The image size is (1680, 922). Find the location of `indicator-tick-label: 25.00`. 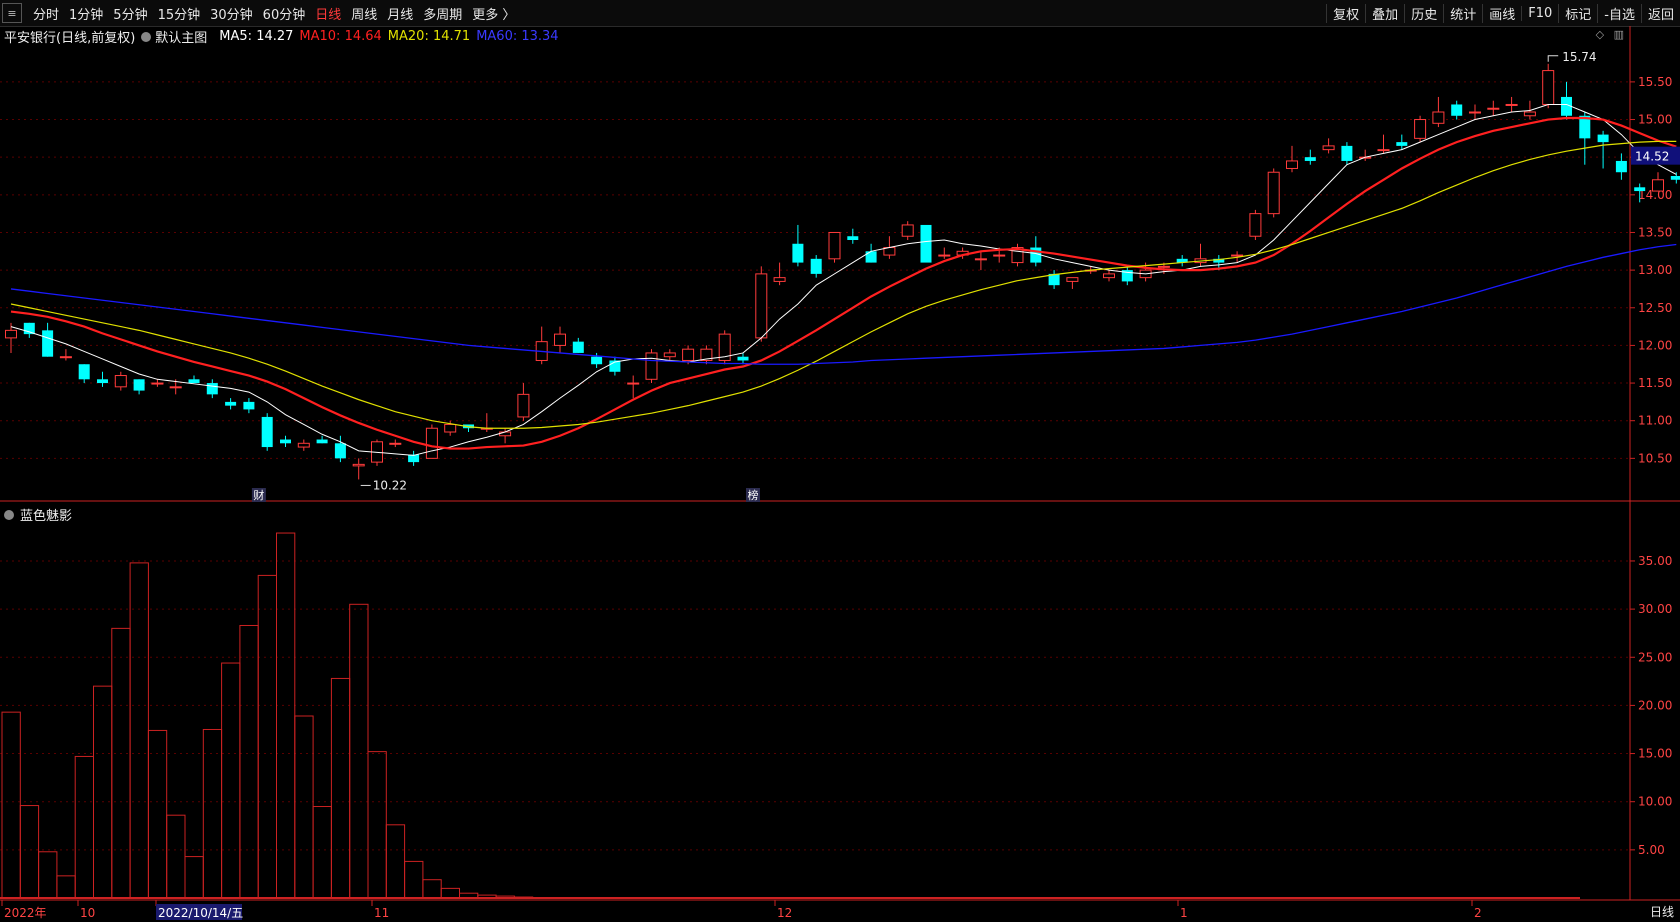

indicator-tick-label: 25.00 is located at coordinates (1655, 657).